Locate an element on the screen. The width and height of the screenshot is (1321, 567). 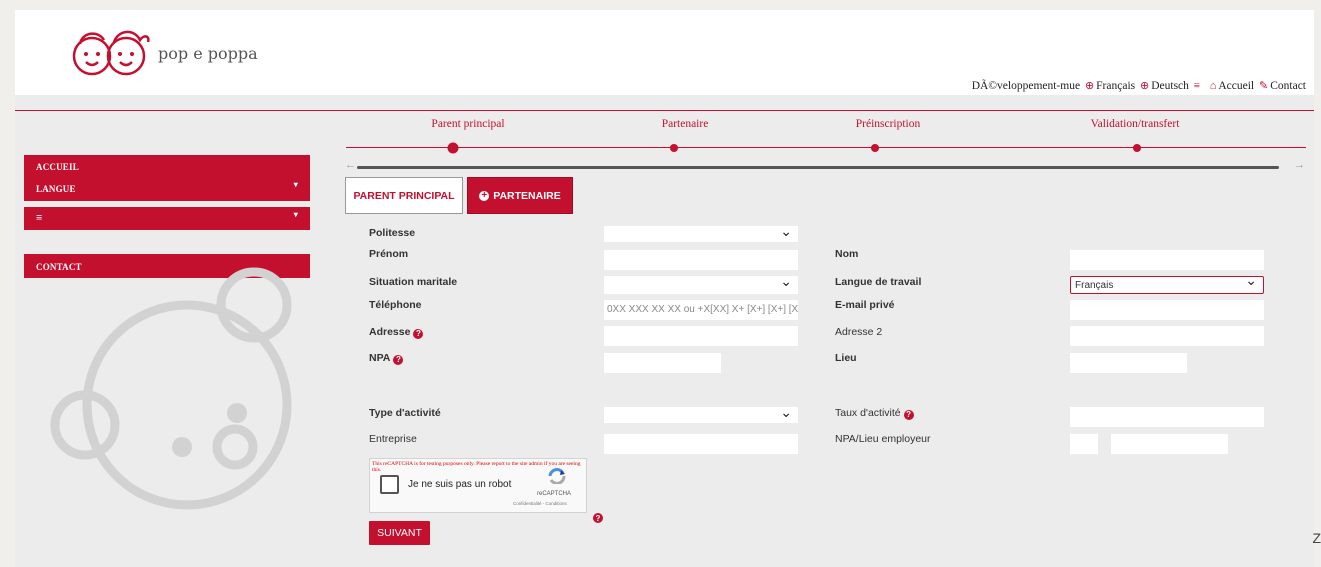
entreprise-input is located at coordinates (701, 444).